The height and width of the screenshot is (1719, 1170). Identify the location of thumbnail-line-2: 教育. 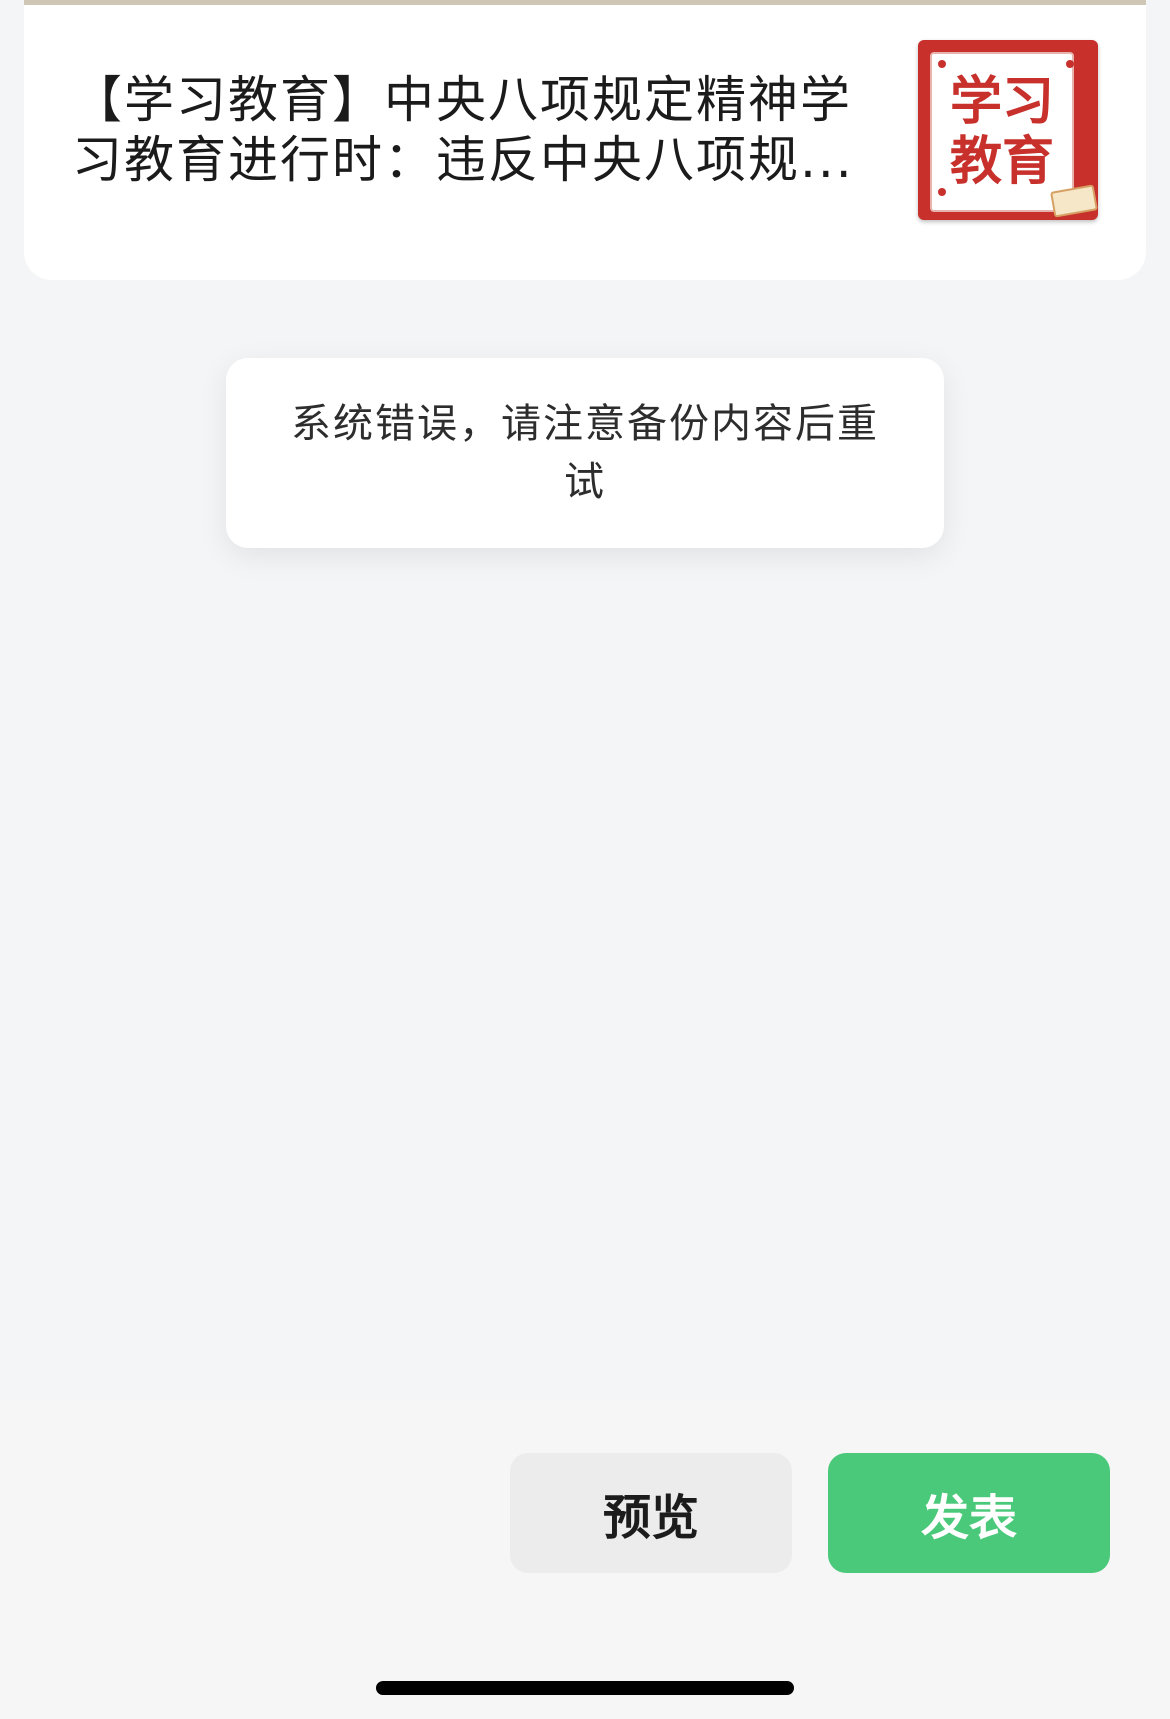
(1001, 162).